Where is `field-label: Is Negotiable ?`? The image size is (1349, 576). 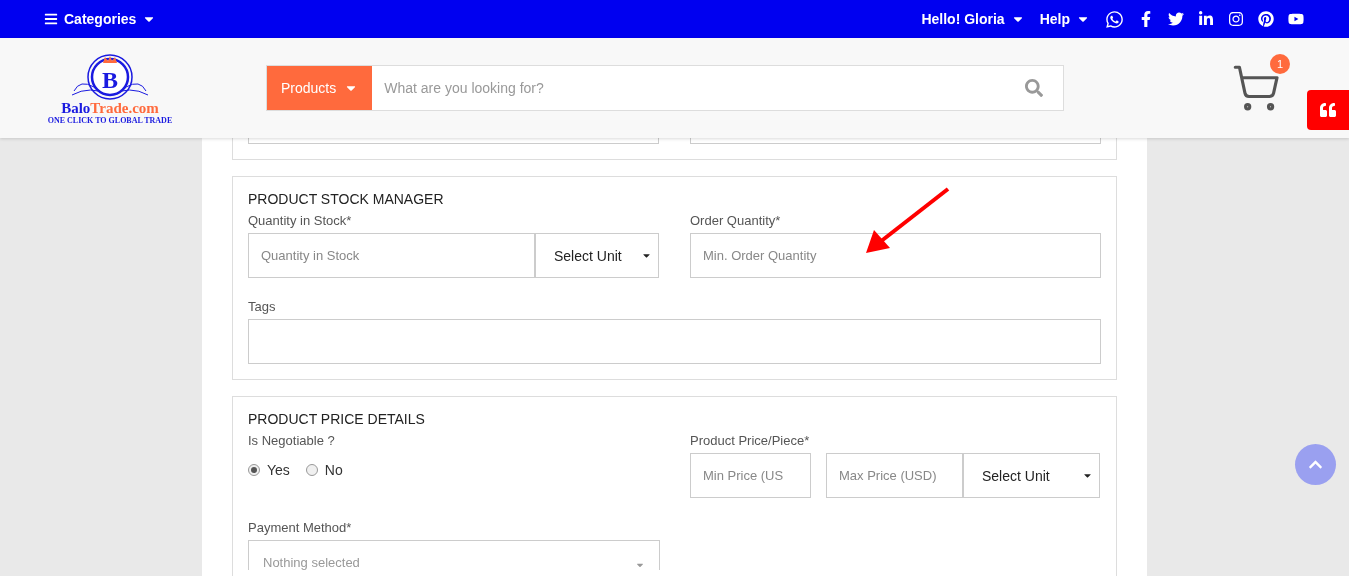
field-label: Is Negotiable ? is located at coordinates (292, 440).